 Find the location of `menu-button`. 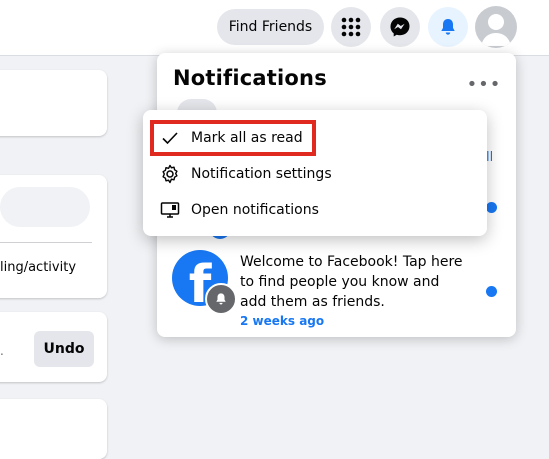

menu-button is located at coordinates (351, 27).